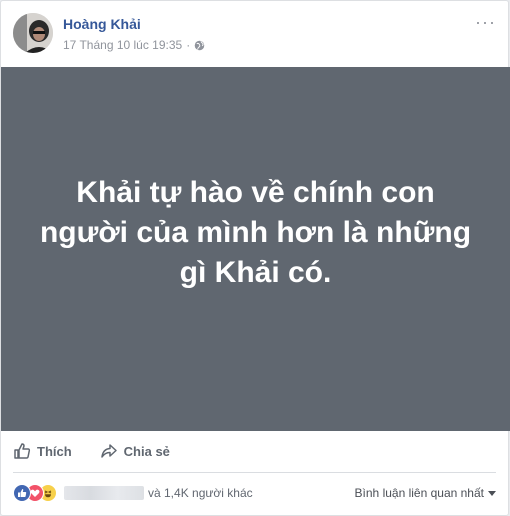 This screenshot has width=510, height=516. I want to click on like-label: Thích, so click(54, 451).